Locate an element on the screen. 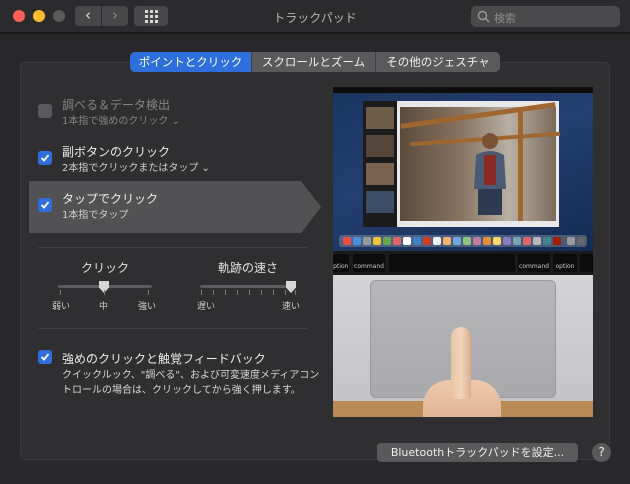 This screenshot has width=630, height=484. option-title: 強めのクリックと触覚フィードバック is located at coordinates (164, 359).